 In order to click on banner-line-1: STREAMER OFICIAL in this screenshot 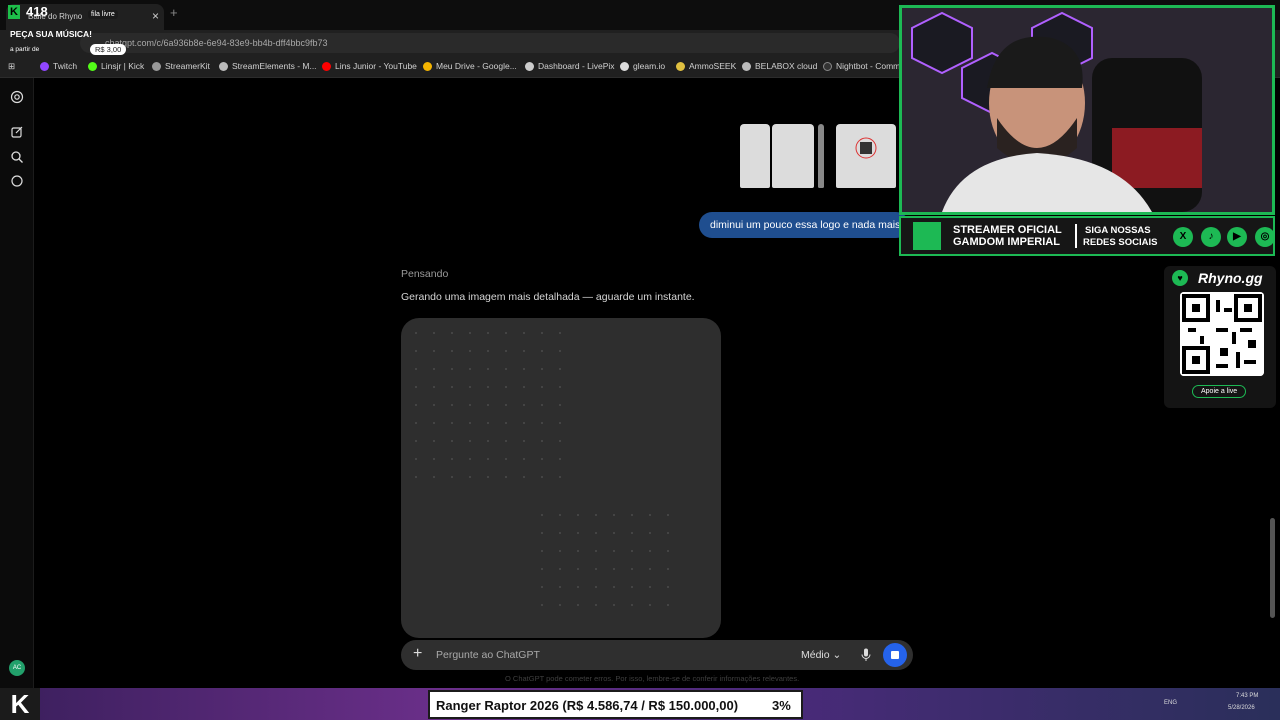, I will do `click(1007, 230)`.